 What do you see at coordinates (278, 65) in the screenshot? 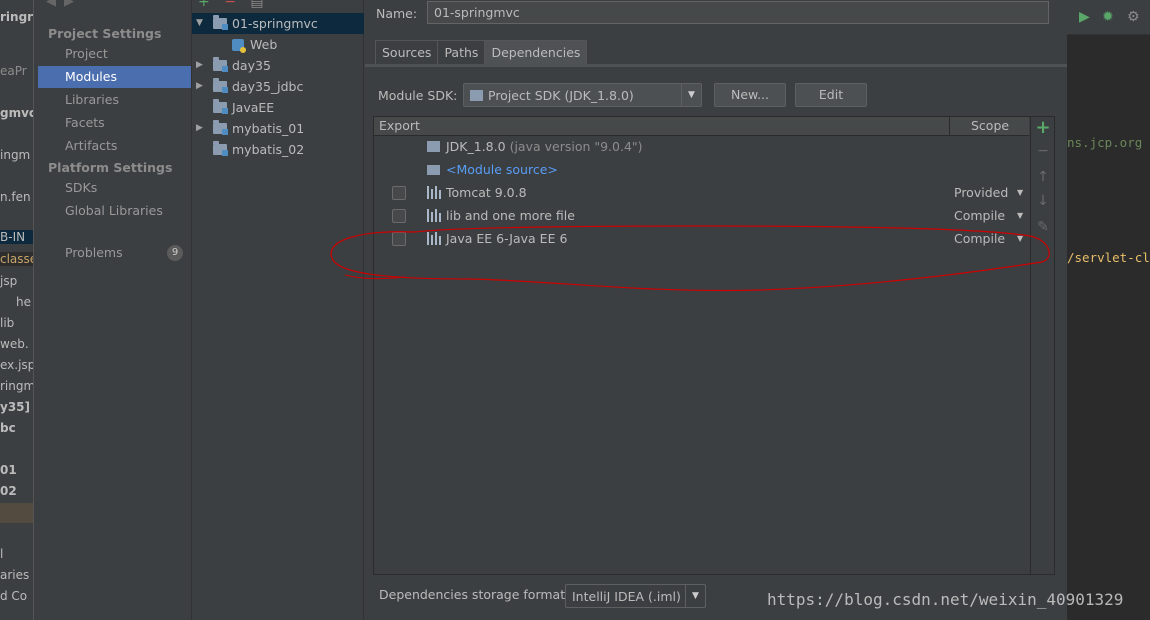
I see `tree-row-day35: ▶ day35` at bounding box center [278, 65].